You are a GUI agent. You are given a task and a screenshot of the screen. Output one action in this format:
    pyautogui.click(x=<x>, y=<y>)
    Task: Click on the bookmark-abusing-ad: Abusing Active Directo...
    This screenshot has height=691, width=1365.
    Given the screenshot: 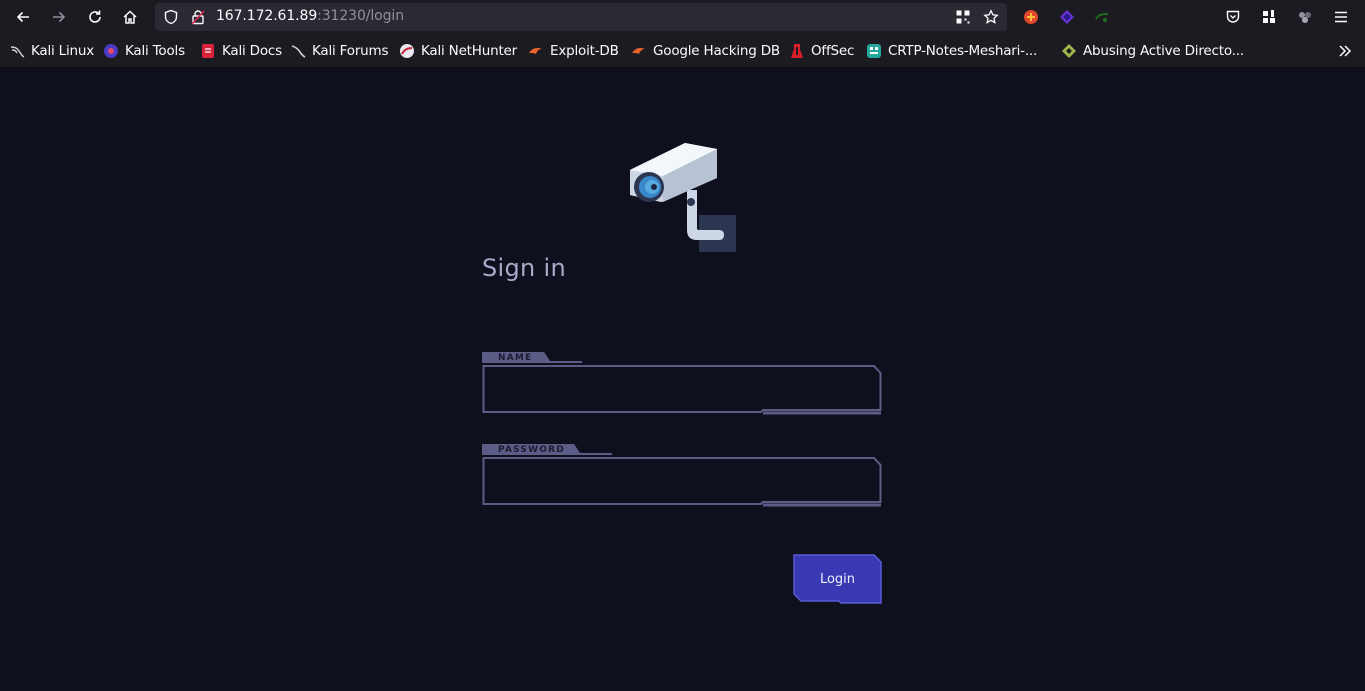 What is the action you would take?
    pyautogui.click(x=1152, y=51)
    